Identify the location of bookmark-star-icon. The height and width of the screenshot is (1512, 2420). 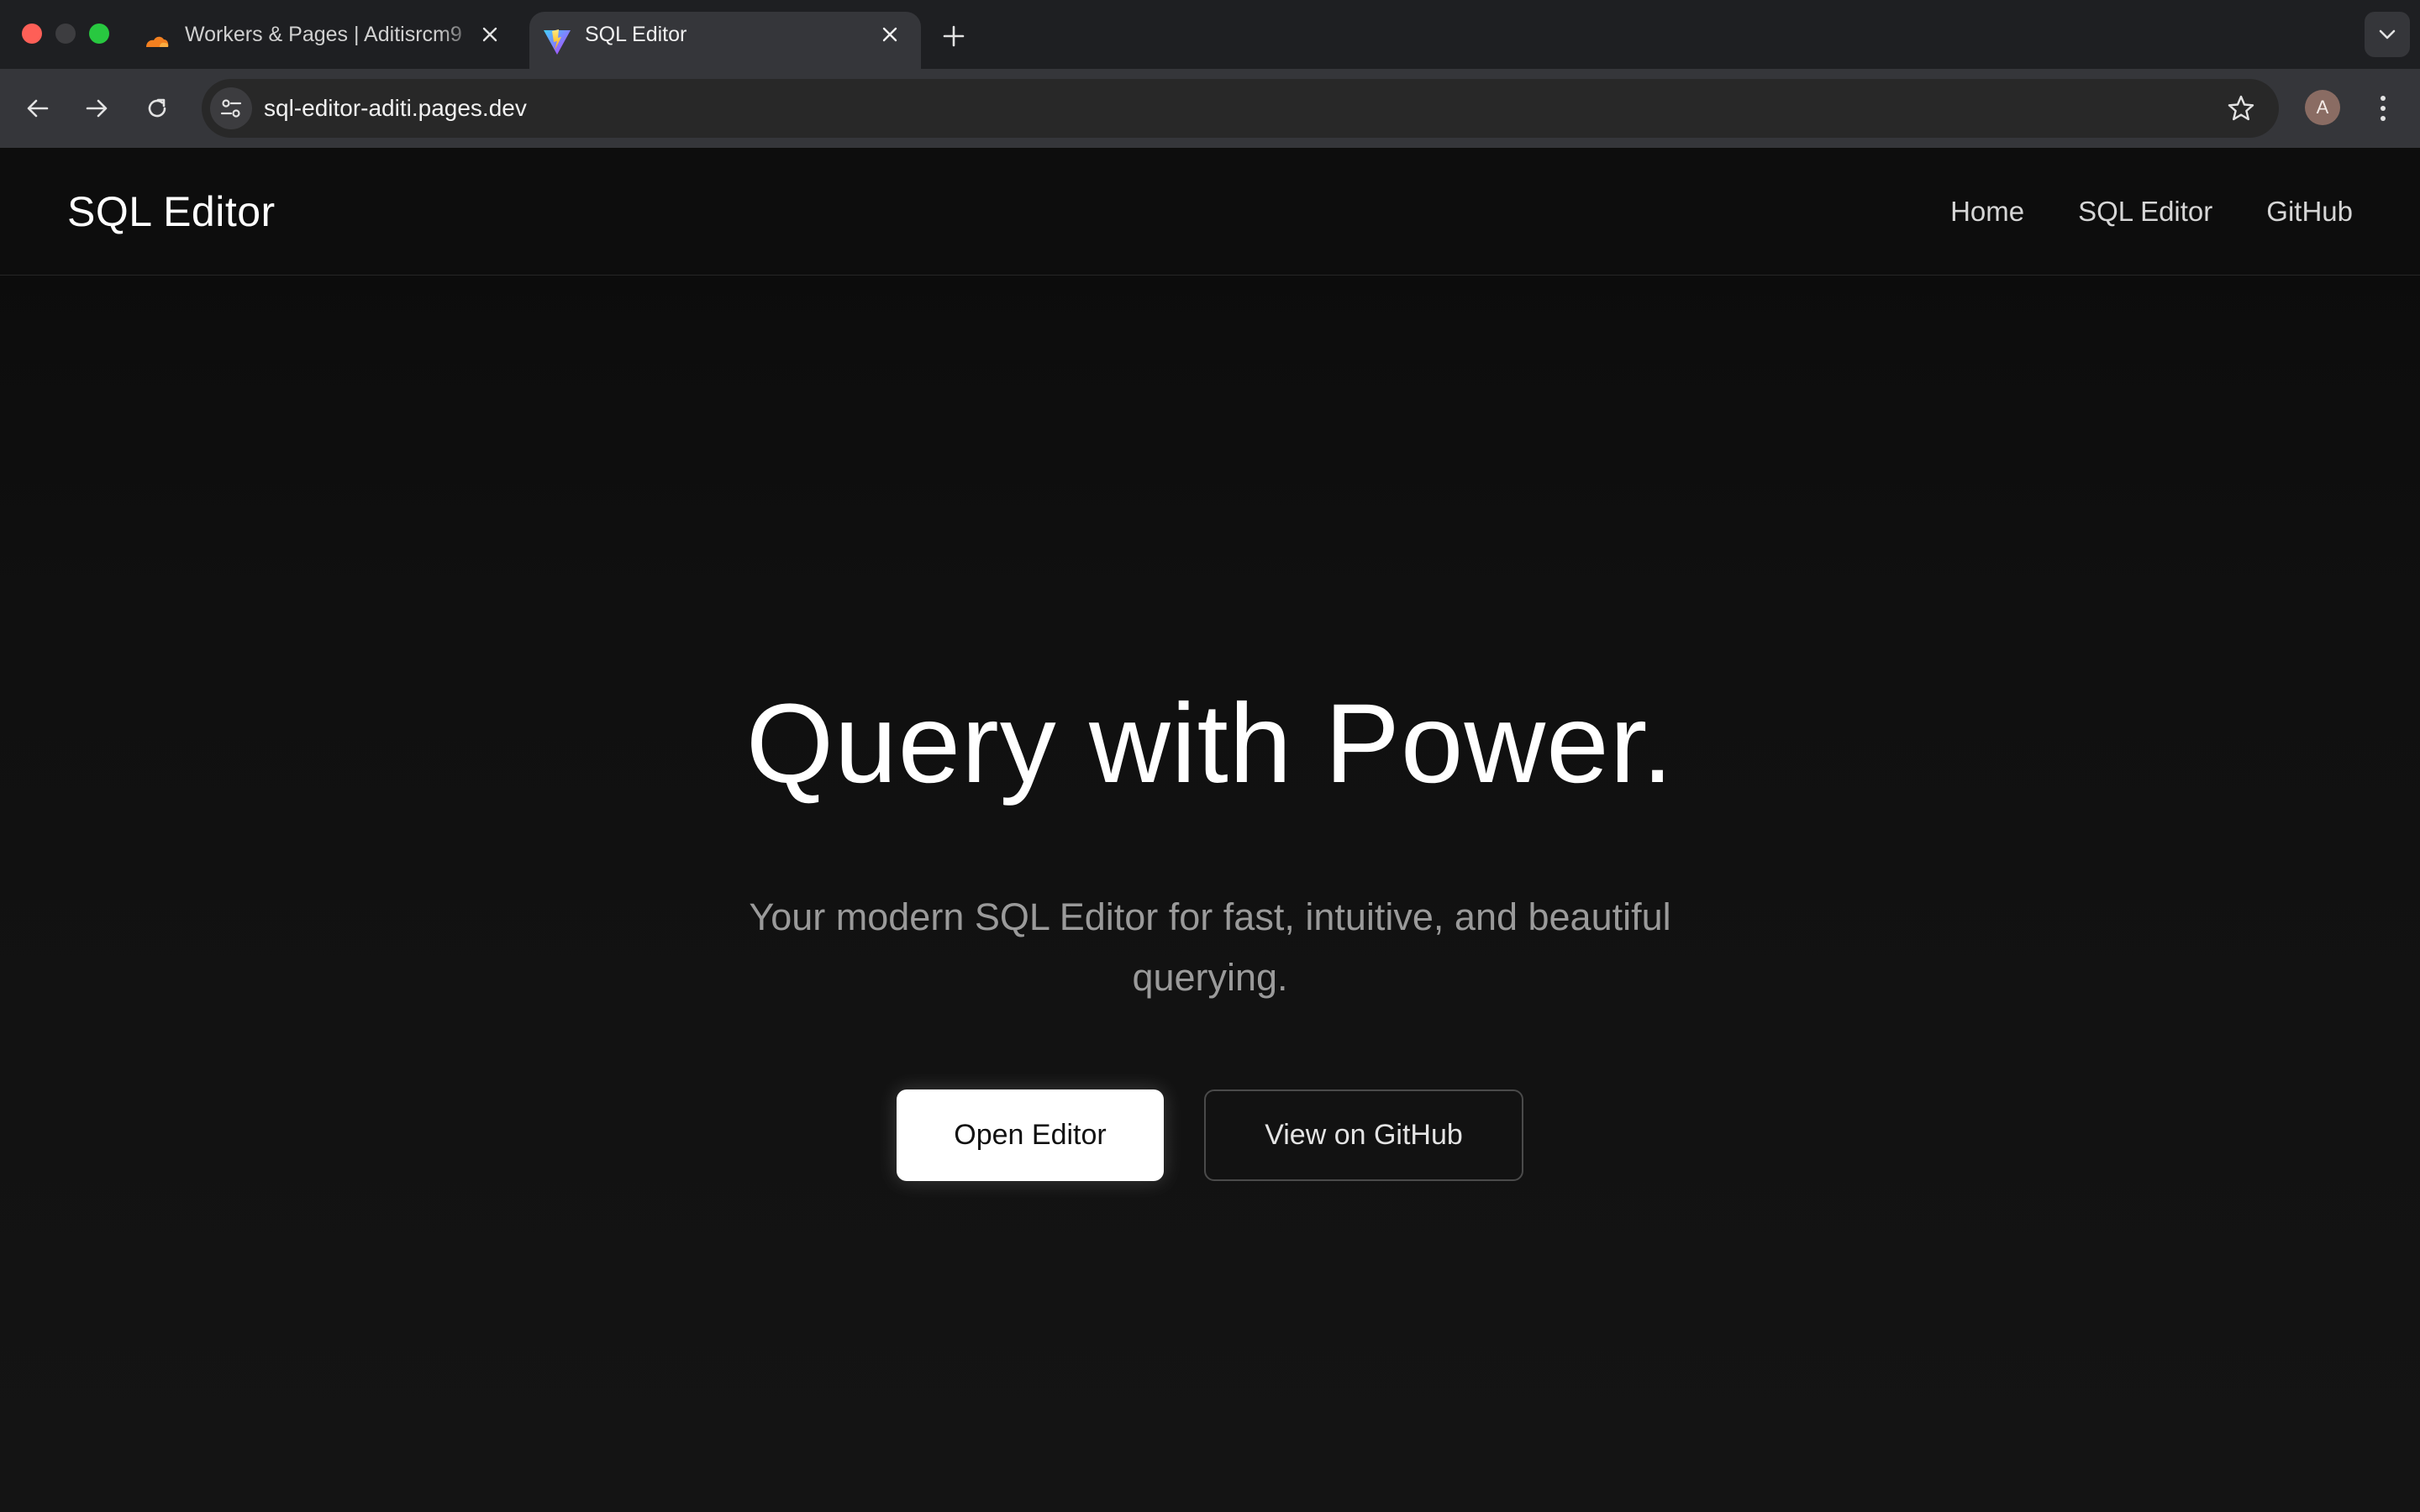
(2241, 108).